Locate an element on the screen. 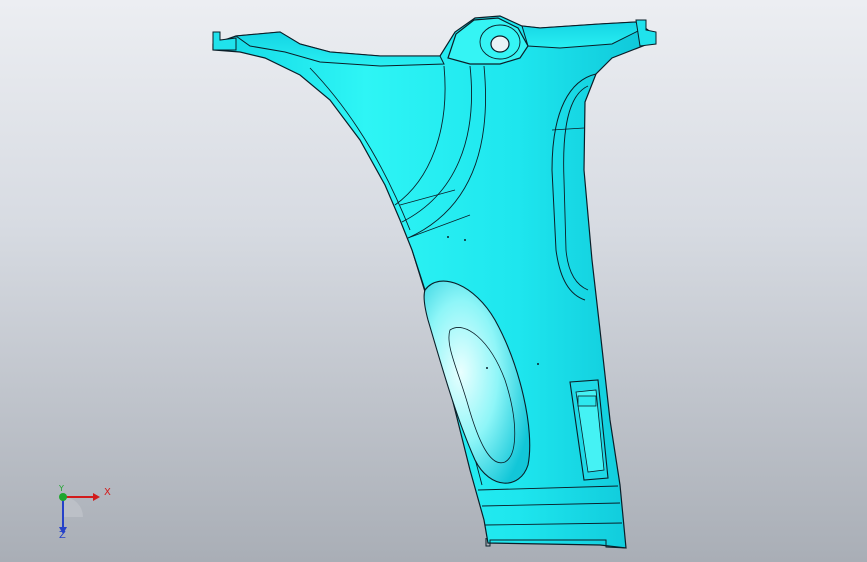 Image resolution: width=867 pixels, height=562 pixels. clip-latch is located at coordinates (587, 401).